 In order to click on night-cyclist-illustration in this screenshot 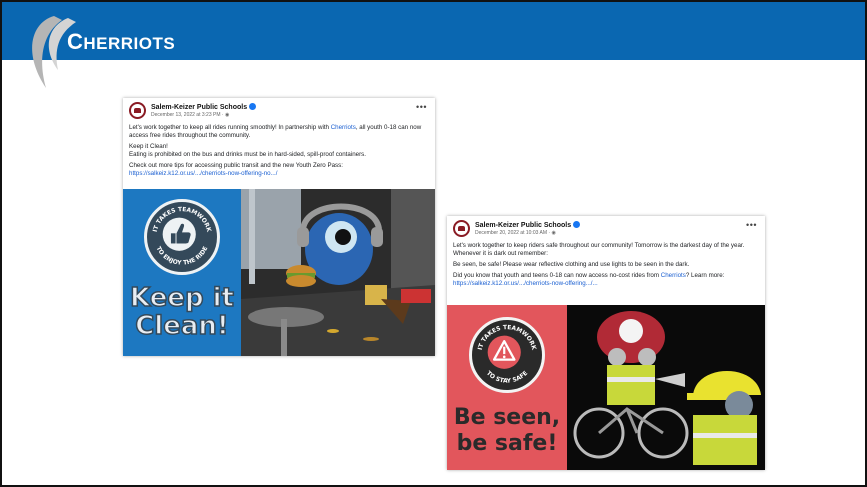, I will do `click(666, 387)`.